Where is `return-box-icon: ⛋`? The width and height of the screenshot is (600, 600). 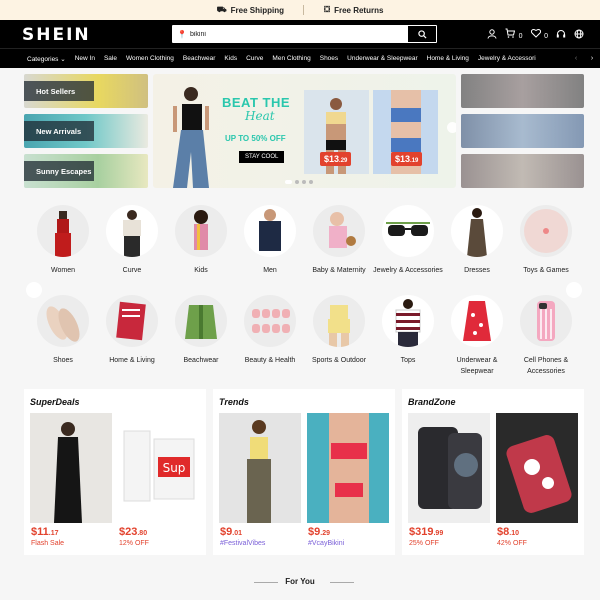
return-box-icon: ⛋ is located at coordinates (327, 9).